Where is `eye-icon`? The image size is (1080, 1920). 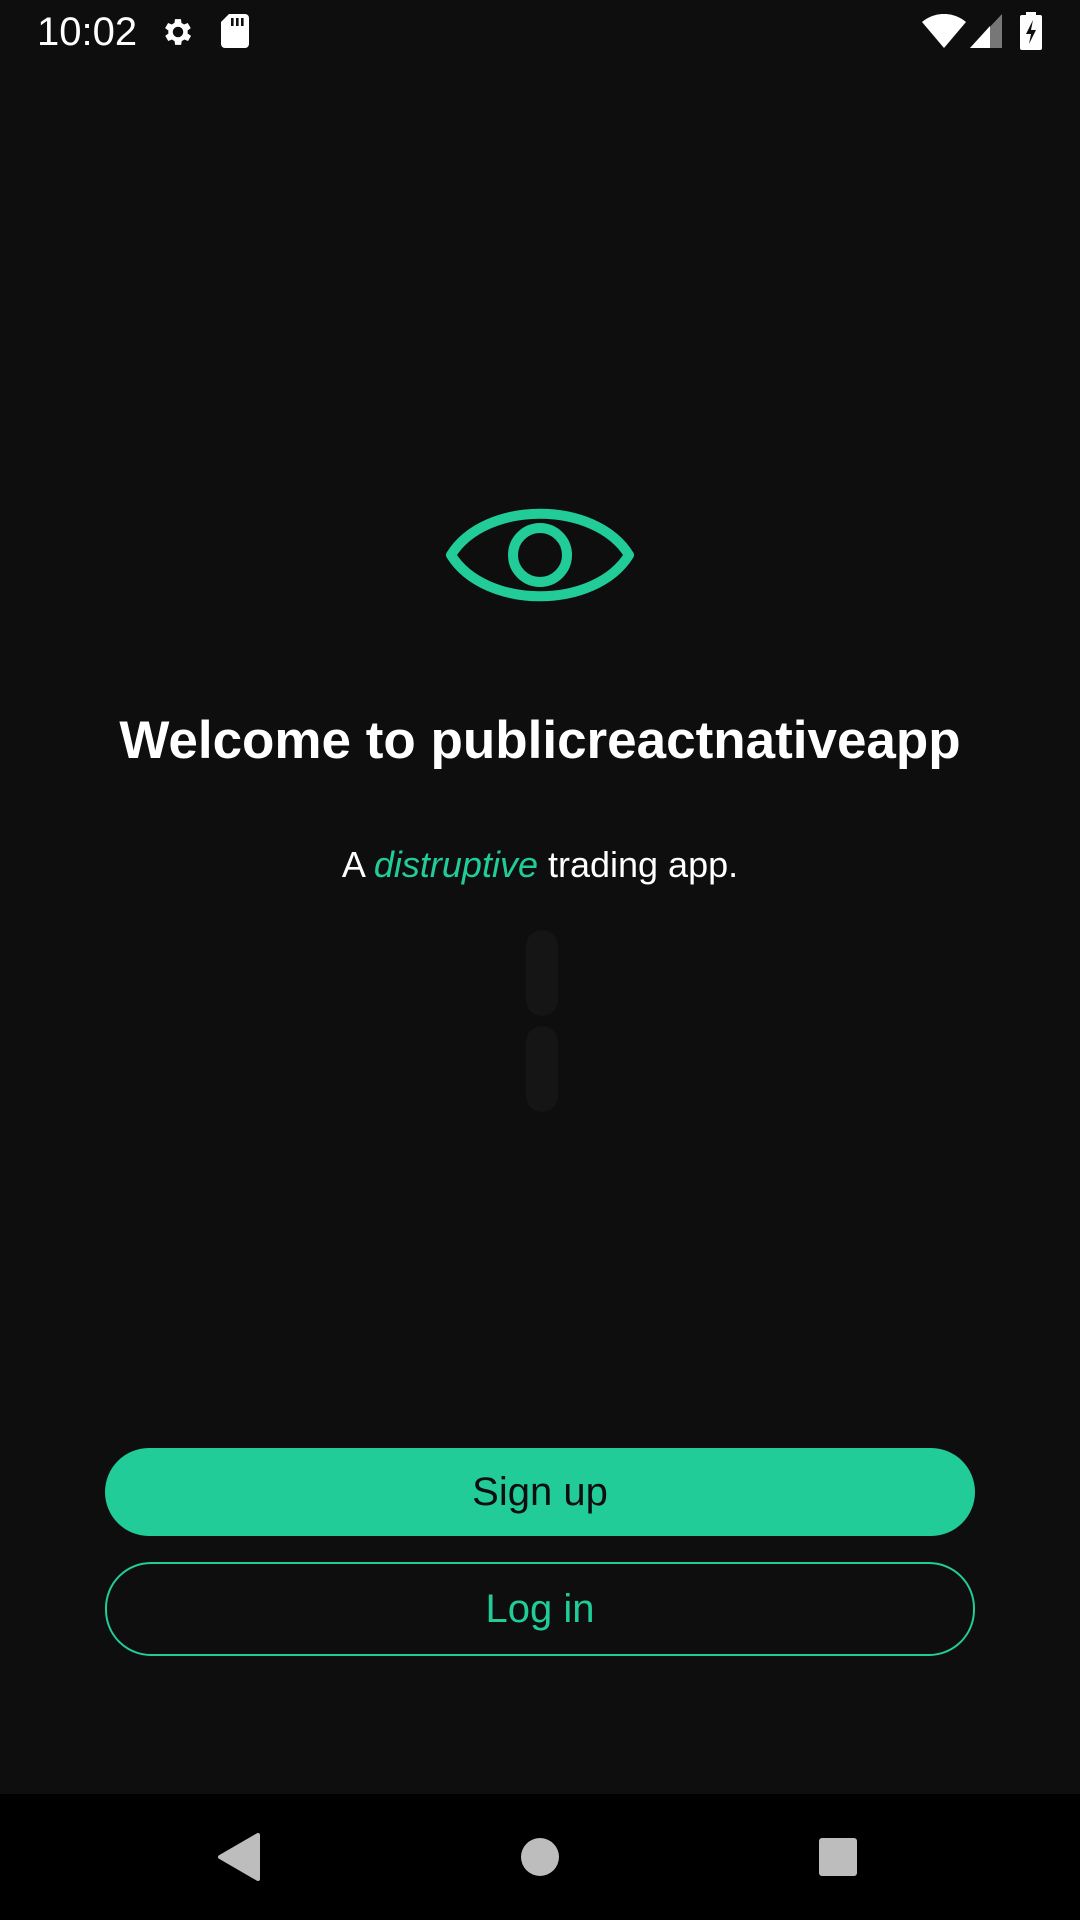 eye-icon is located at coordinates (540, 555).